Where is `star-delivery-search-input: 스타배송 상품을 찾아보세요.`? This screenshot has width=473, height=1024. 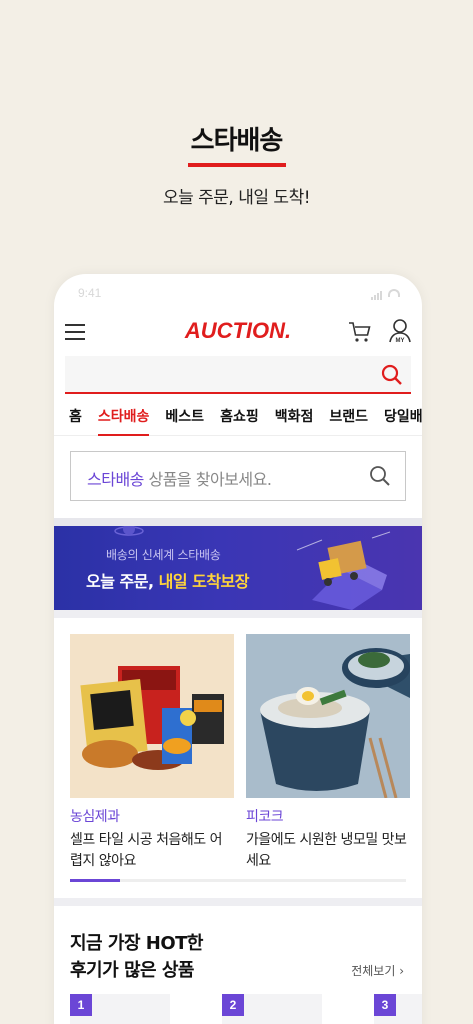 star-delivery-search-input: 스타배송 상품을 찾아보세요. is located at coordinates (238, 476).